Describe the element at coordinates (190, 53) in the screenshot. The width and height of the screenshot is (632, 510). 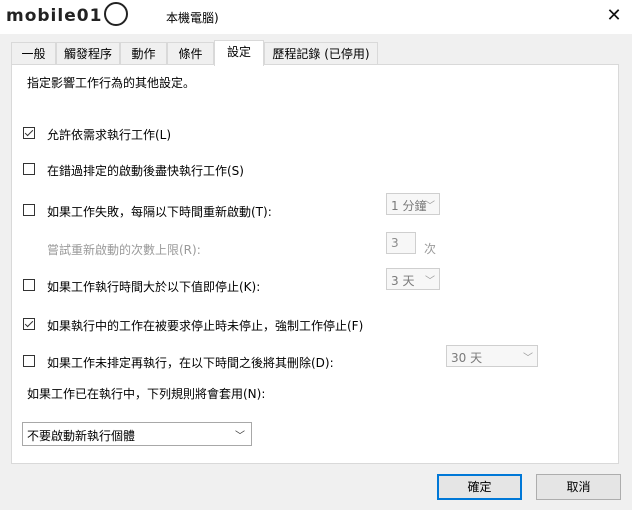
I see `tab-conditions: 條件` at that location.